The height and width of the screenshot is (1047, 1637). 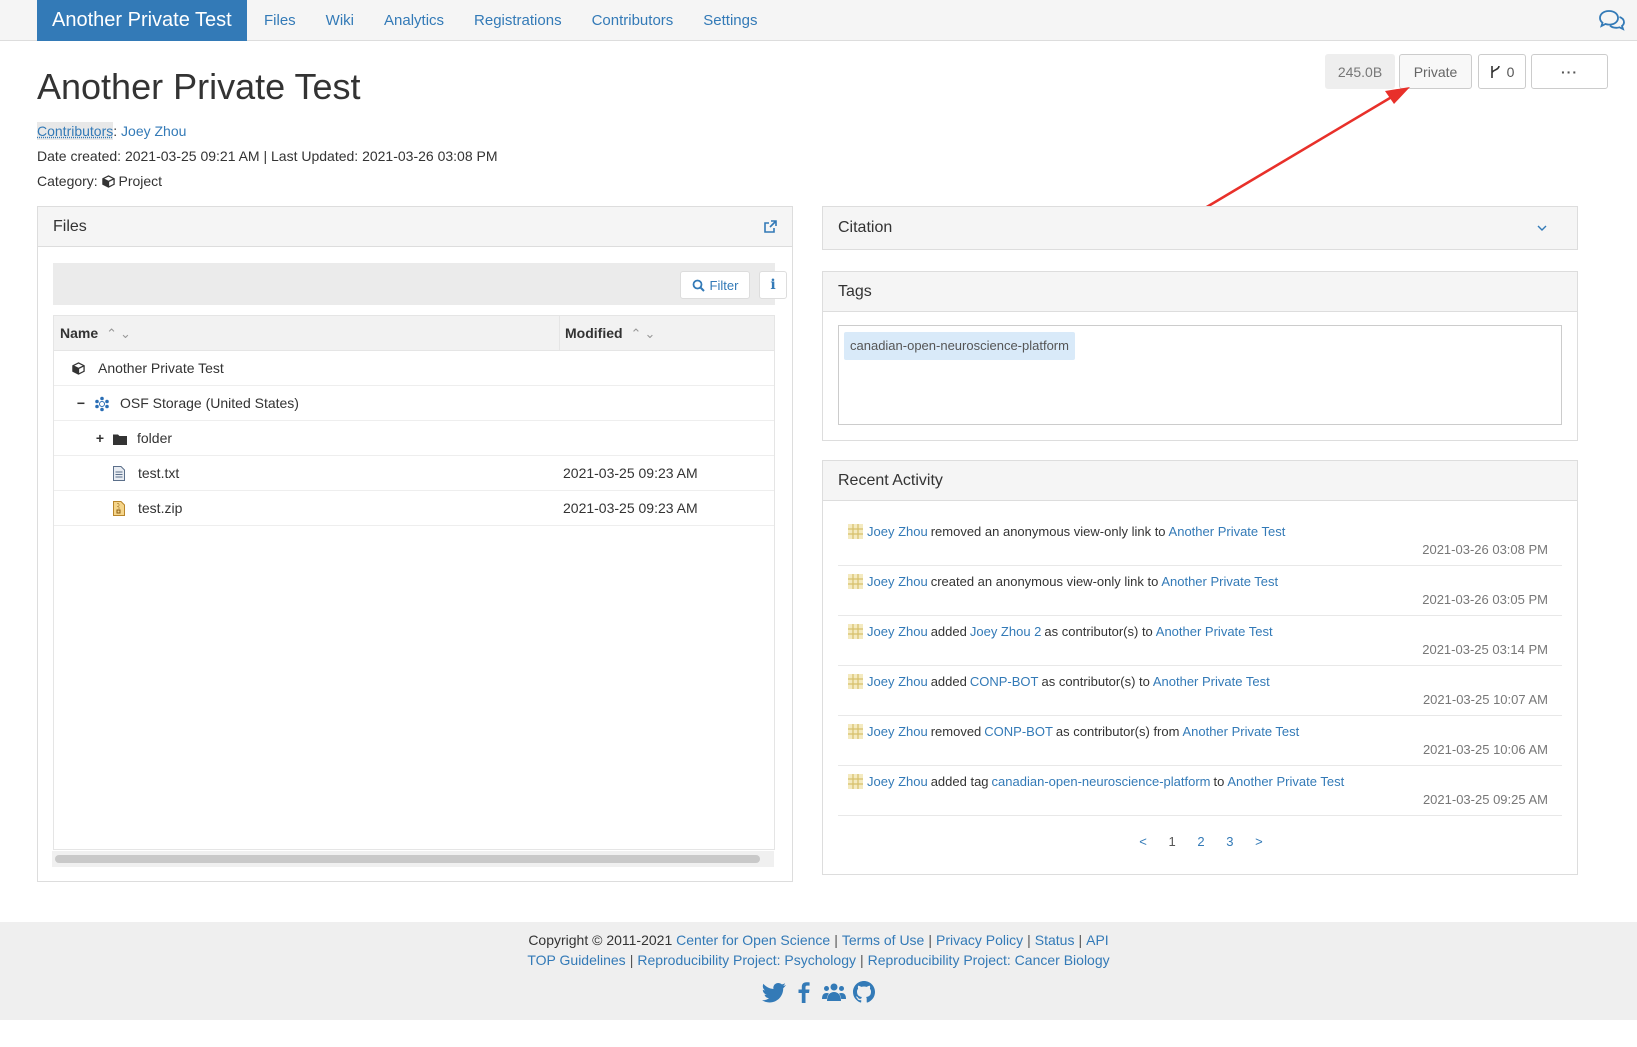 I want to click on info-icon: i, so click(x=773, y=285).